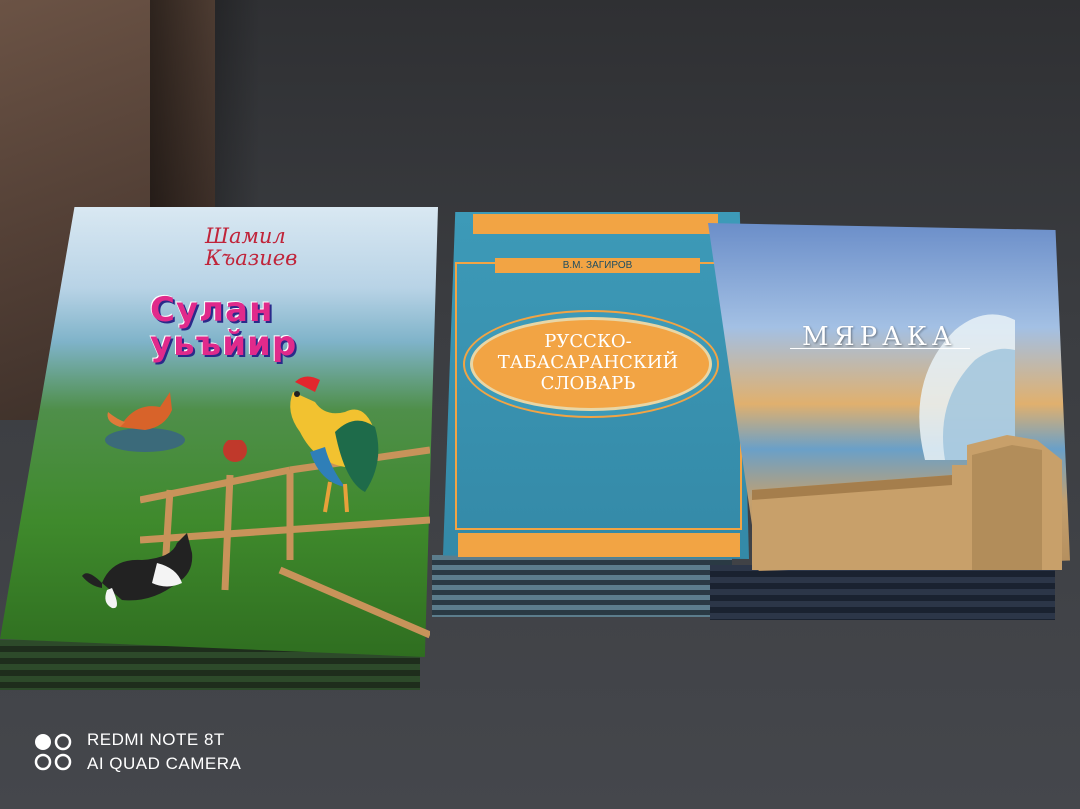  I want to click on book2-author: В.М. ЗАГИРОВ, so click(597, 265).